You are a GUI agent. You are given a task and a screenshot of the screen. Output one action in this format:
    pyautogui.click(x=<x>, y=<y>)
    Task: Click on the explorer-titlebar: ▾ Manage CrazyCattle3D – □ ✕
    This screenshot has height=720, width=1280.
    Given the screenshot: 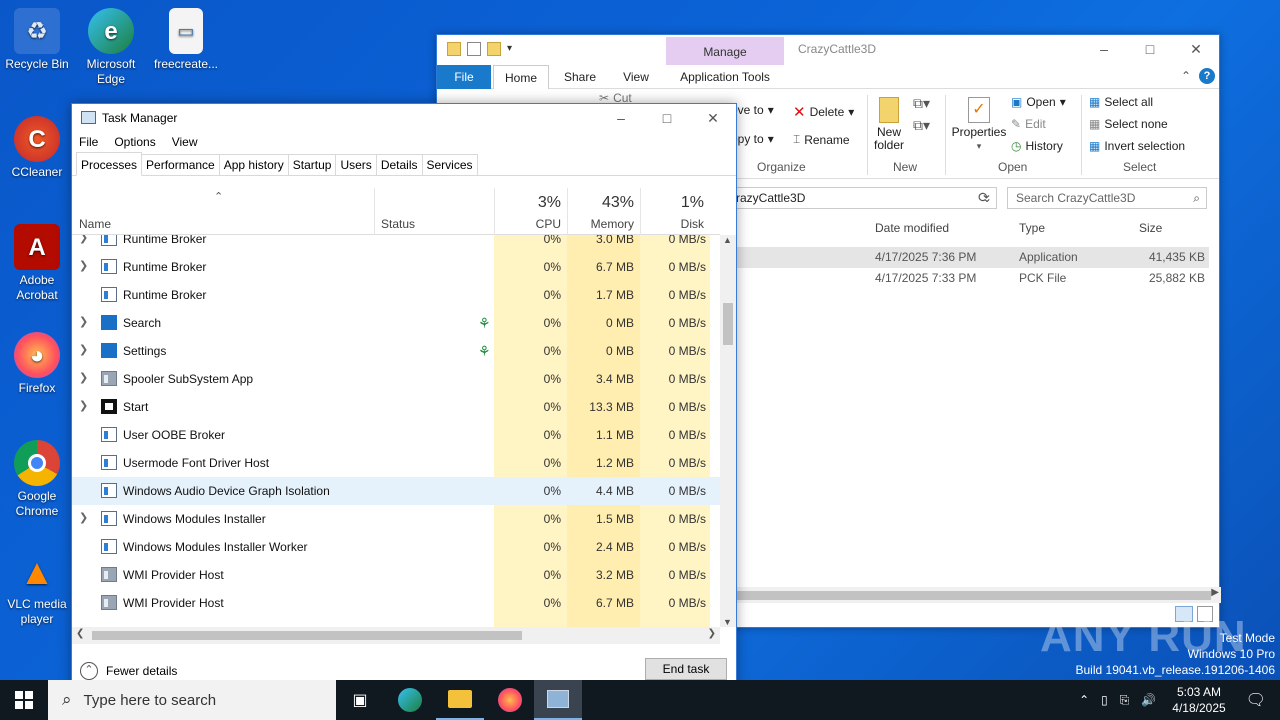 What is the action you would take?
    pyautogui.click(x=828, y=50)
    